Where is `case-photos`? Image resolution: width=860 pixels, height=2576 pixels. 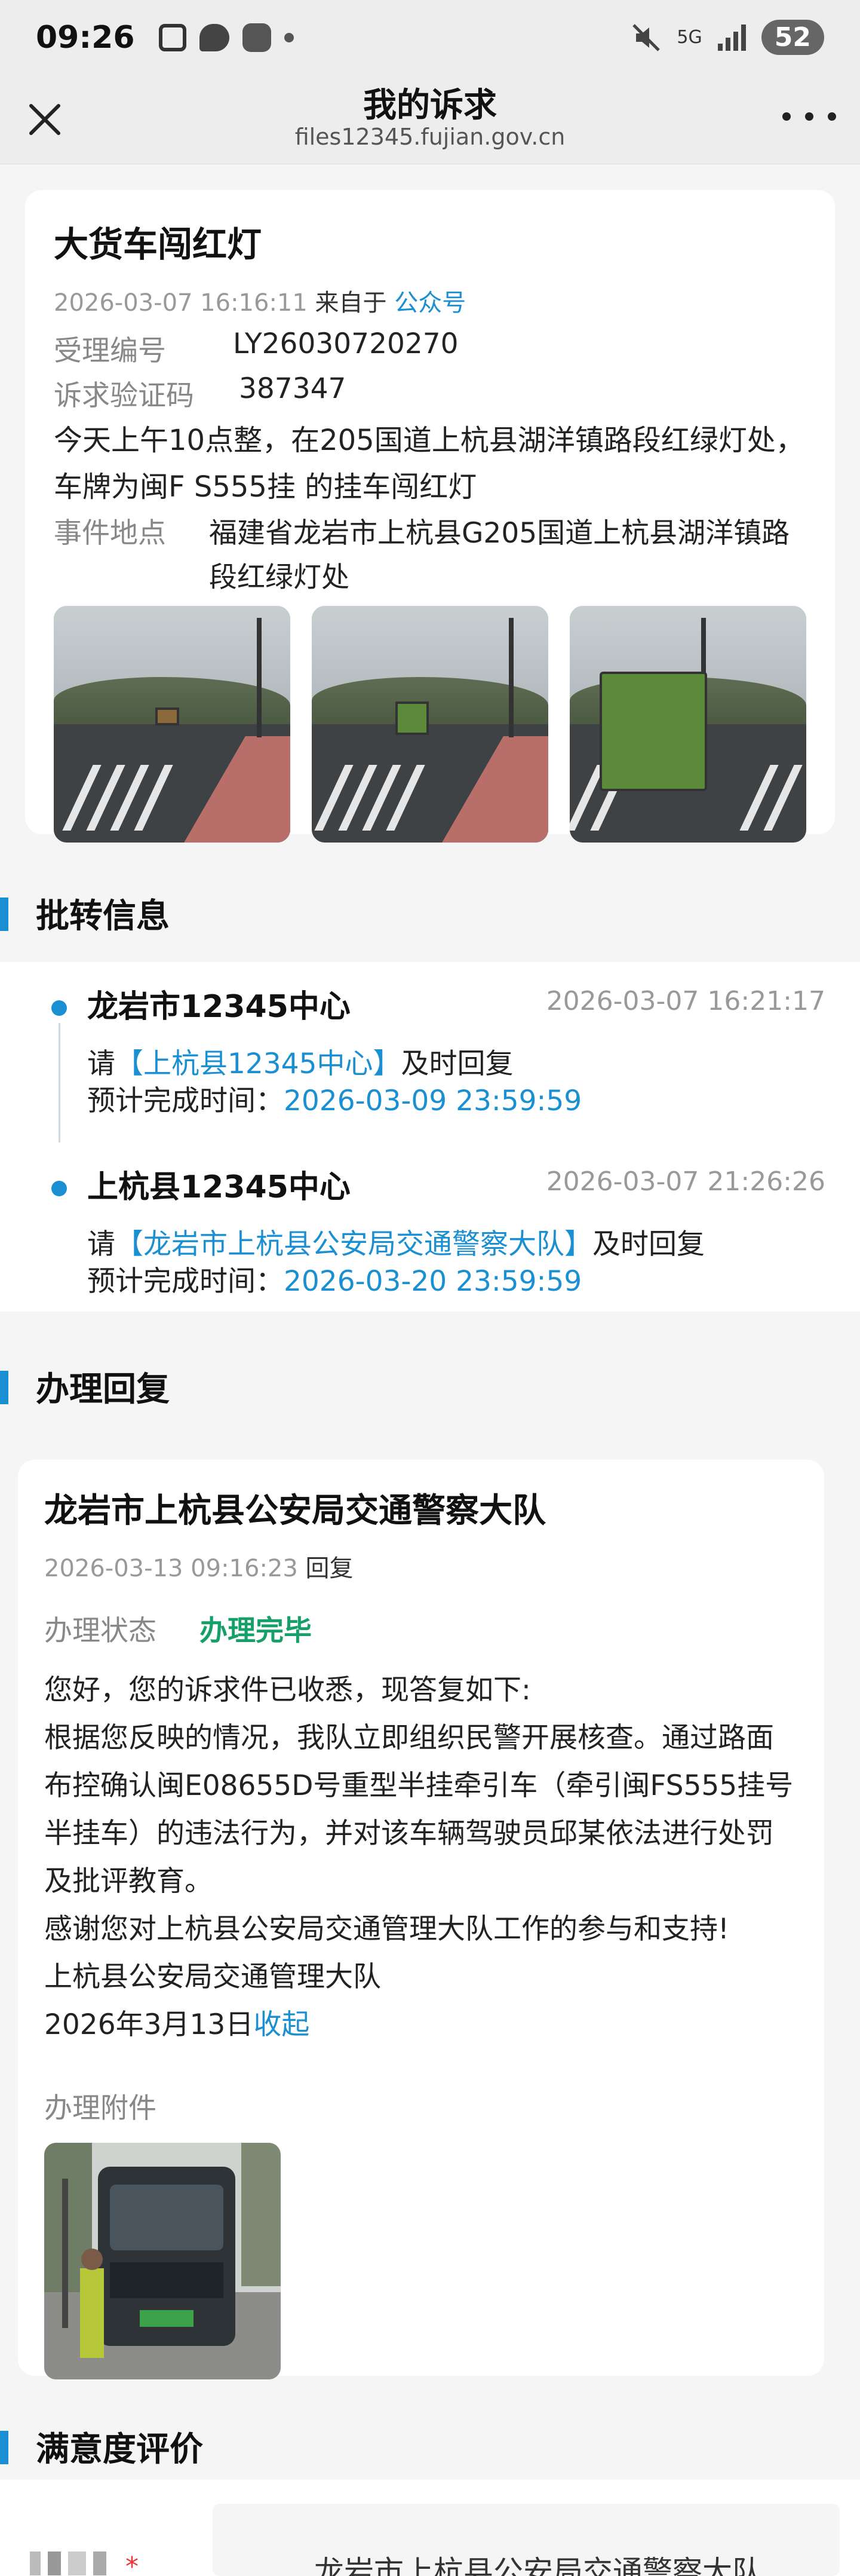 case-photos is located at coordinates (430, 724).